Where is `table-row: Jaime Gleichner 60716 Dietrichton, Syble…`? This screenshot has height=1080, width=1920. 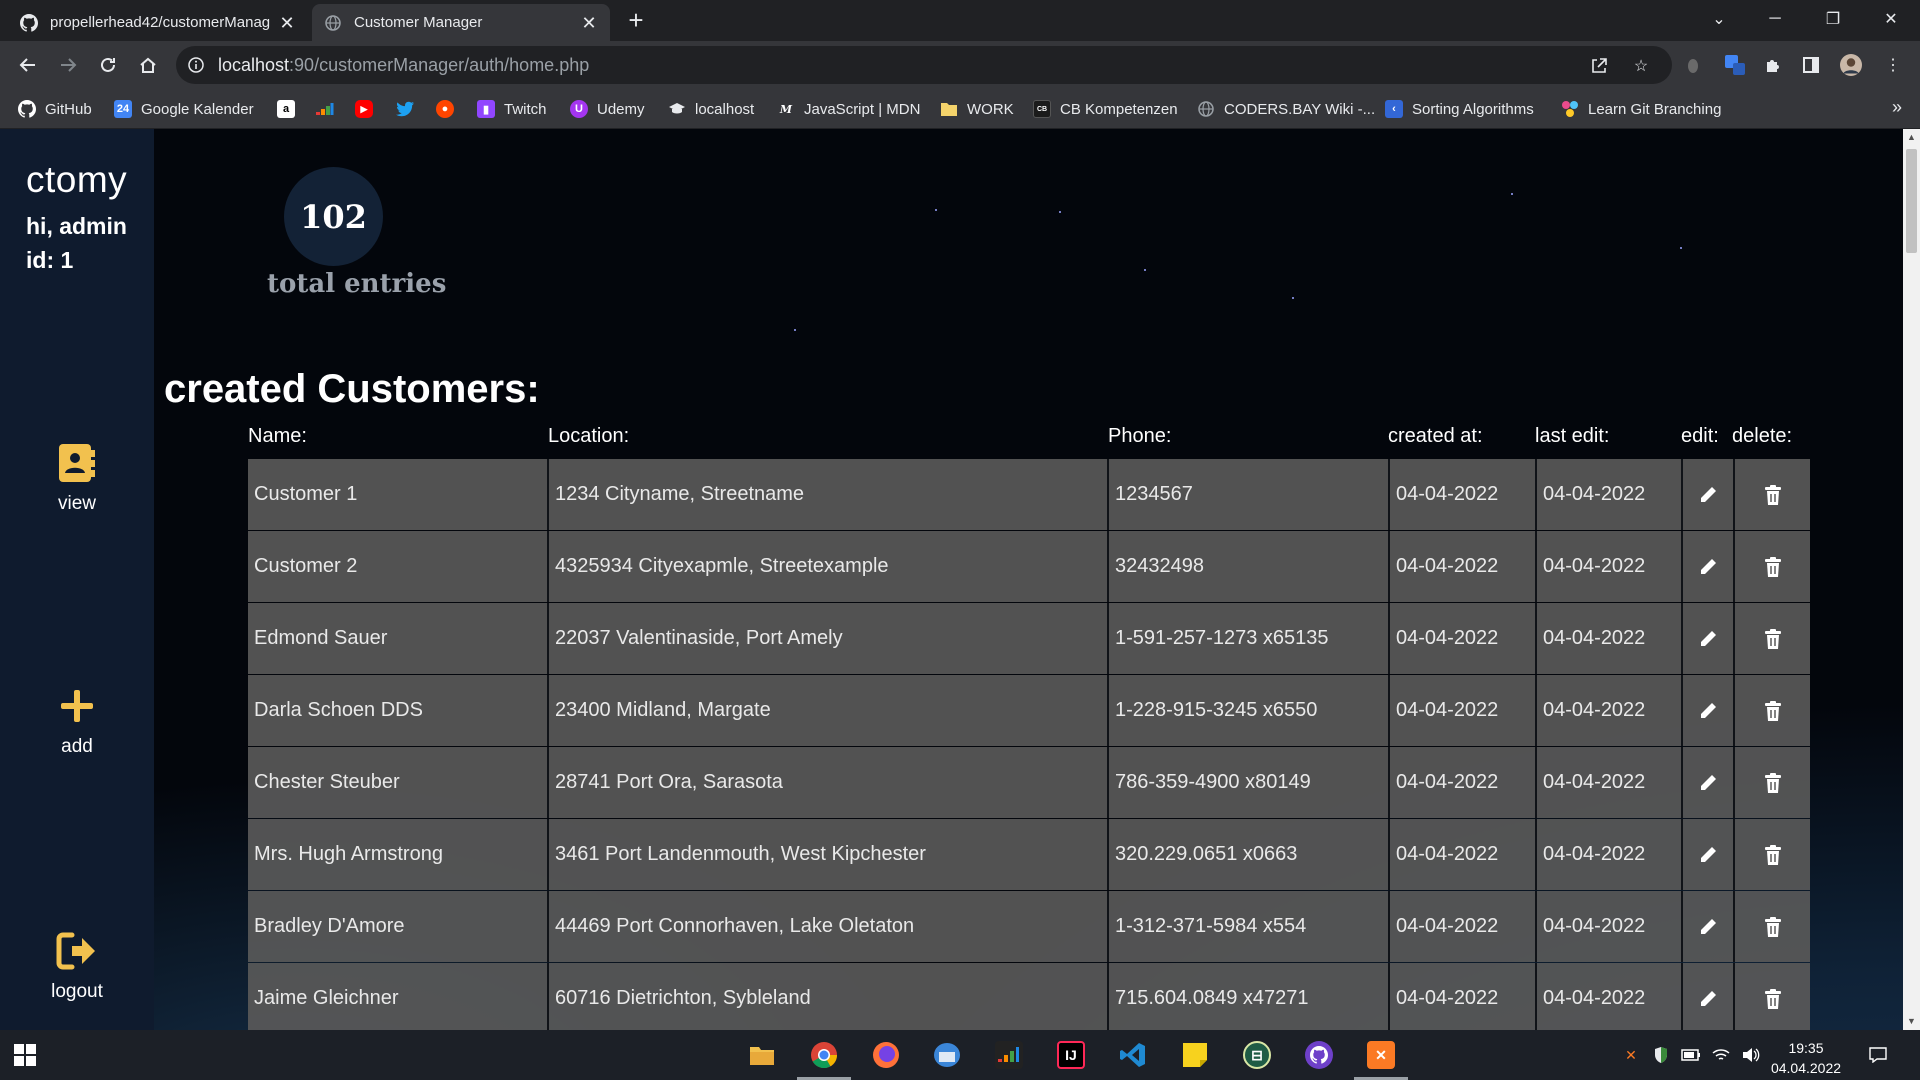 table-row: Jaime Gleichner 60716 Dietrichton, Syble… is located at coordinates (1029, 996).